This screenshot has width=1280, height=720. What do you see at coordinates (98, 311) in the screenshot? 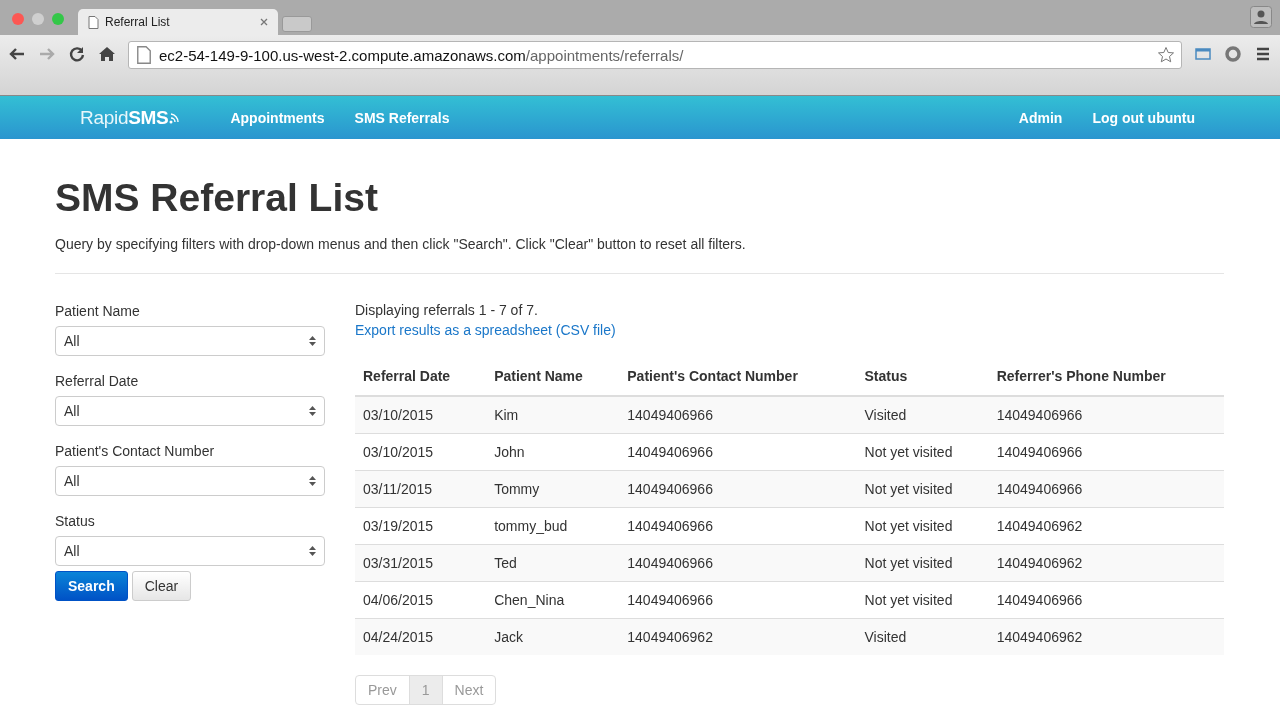
I see `field-label: Patient Name` at bounding box center [98, 311].